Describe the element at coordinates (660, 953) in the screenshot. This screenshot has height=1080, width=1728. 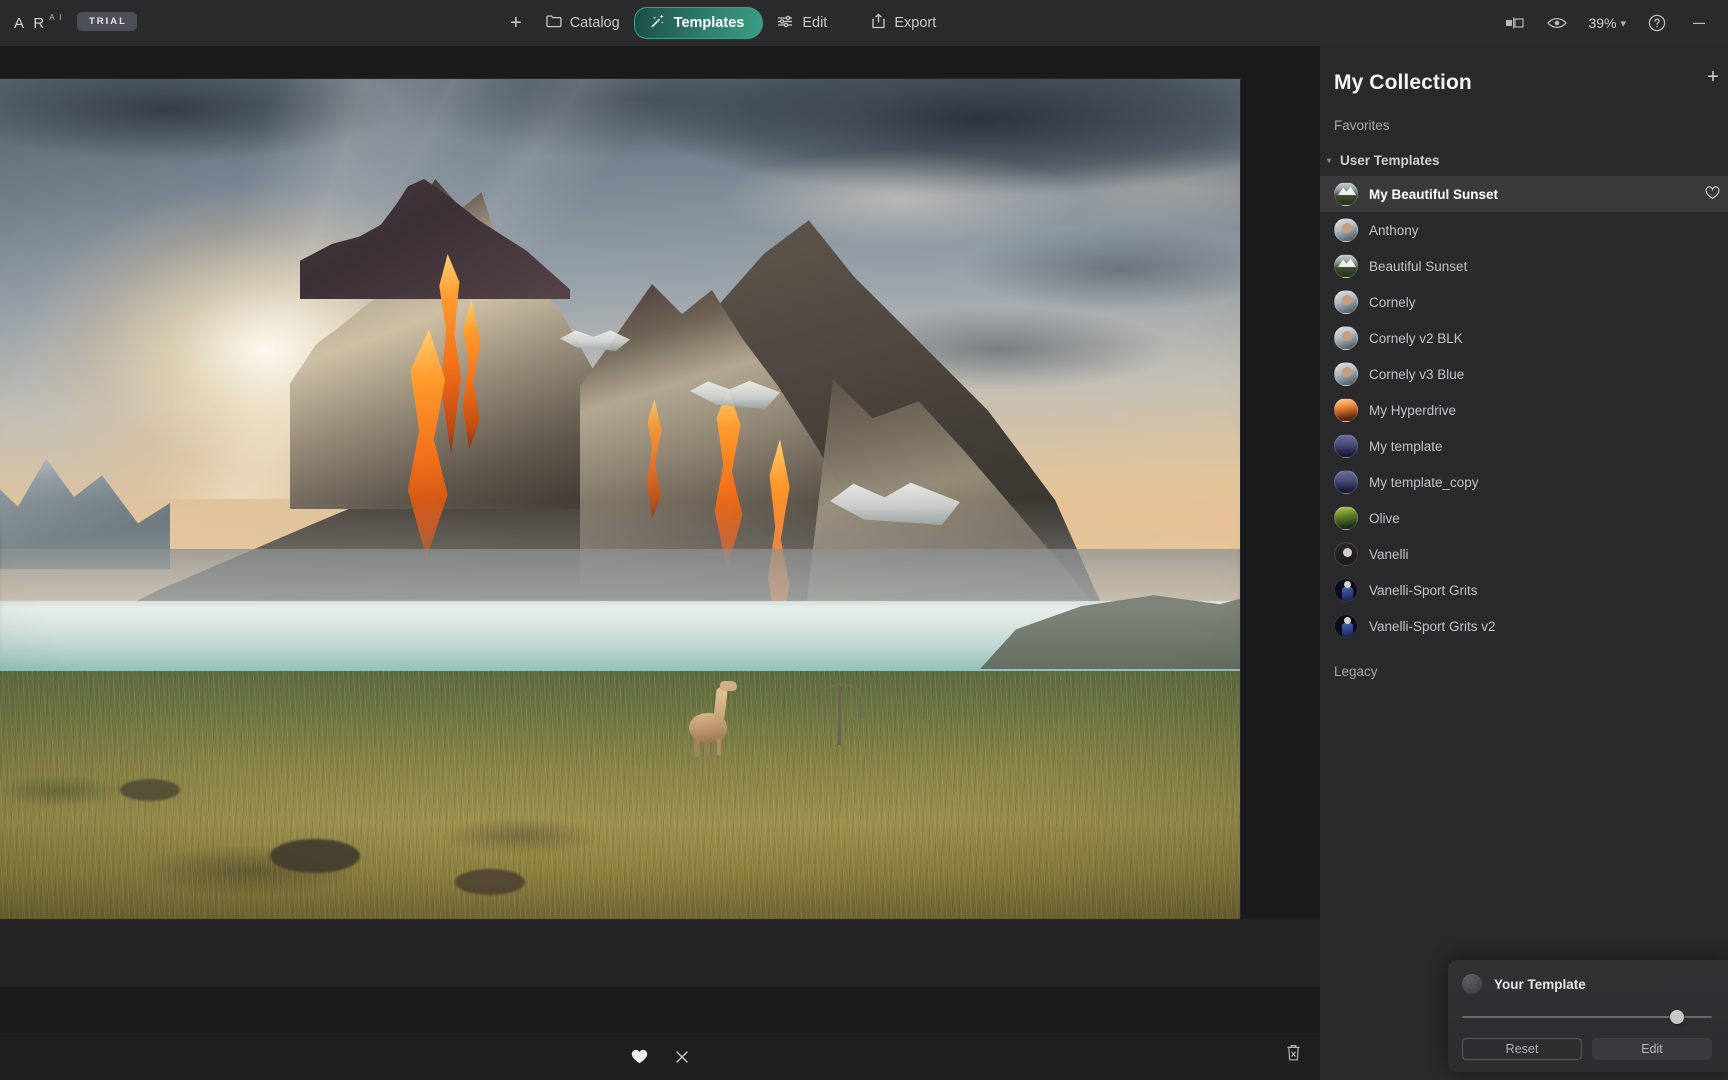
I see `filmstrip-area` at that location.